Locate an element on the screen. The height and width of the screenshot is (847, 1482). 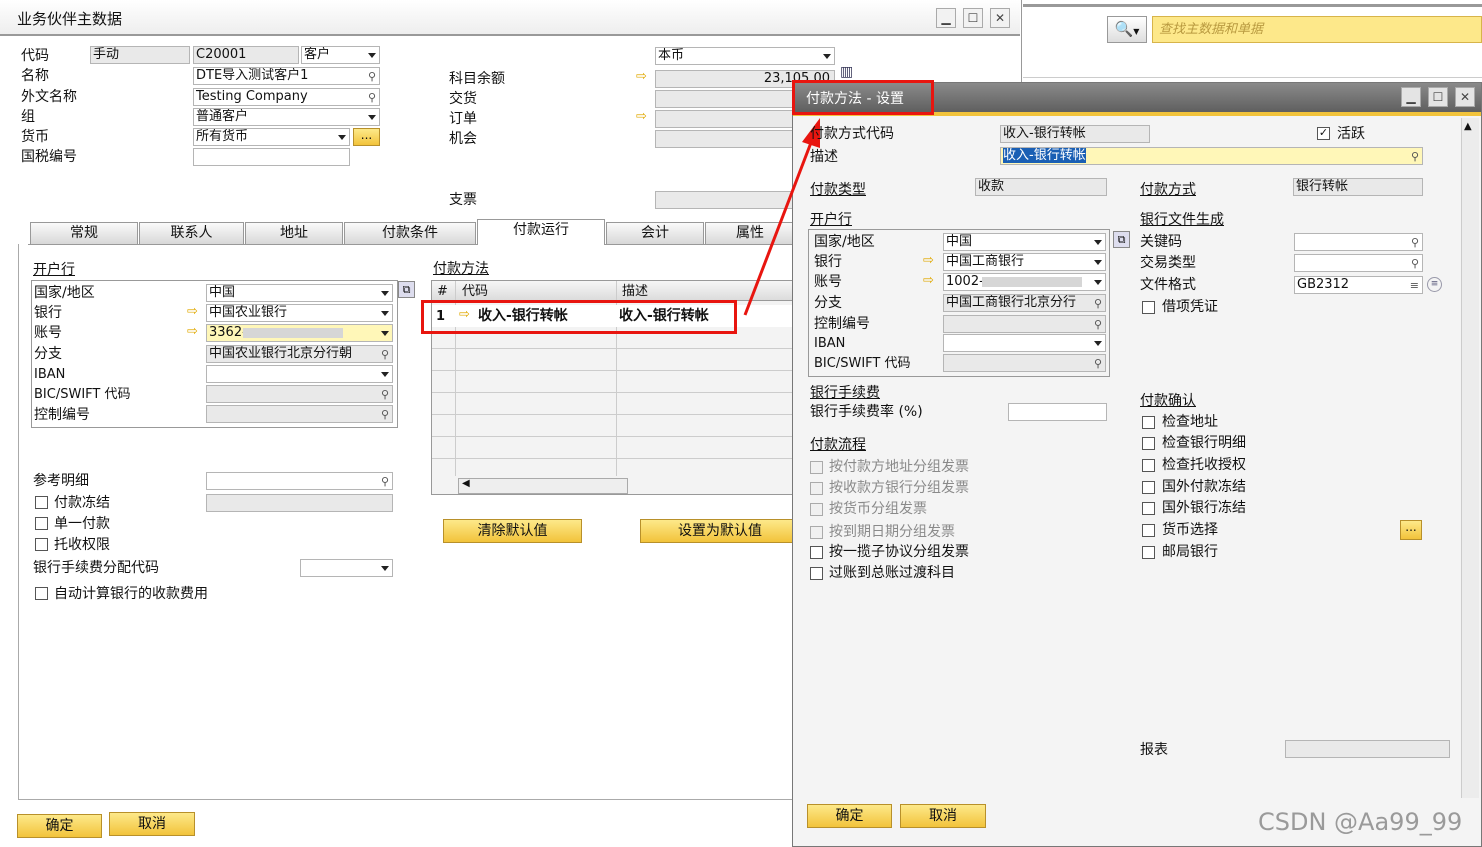
collection-checkbox is located at coordinates (41, 544).